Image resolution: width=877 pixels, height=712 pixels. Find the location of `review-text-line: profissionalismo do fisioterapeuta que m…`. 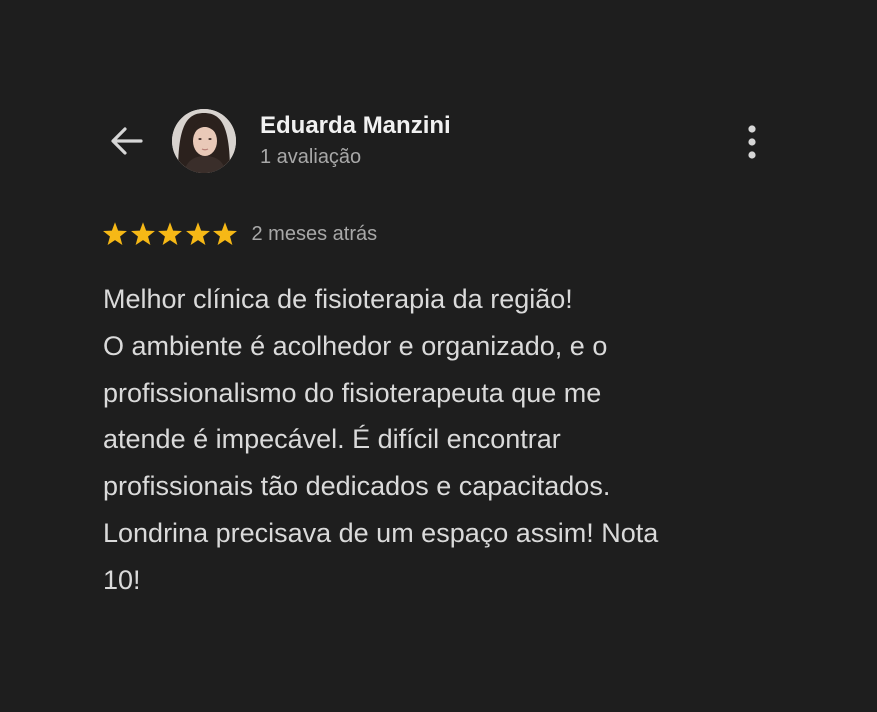

review-text-line: profissionalismo do fisioterapeuta que m… is located at coordinates (352, 392).